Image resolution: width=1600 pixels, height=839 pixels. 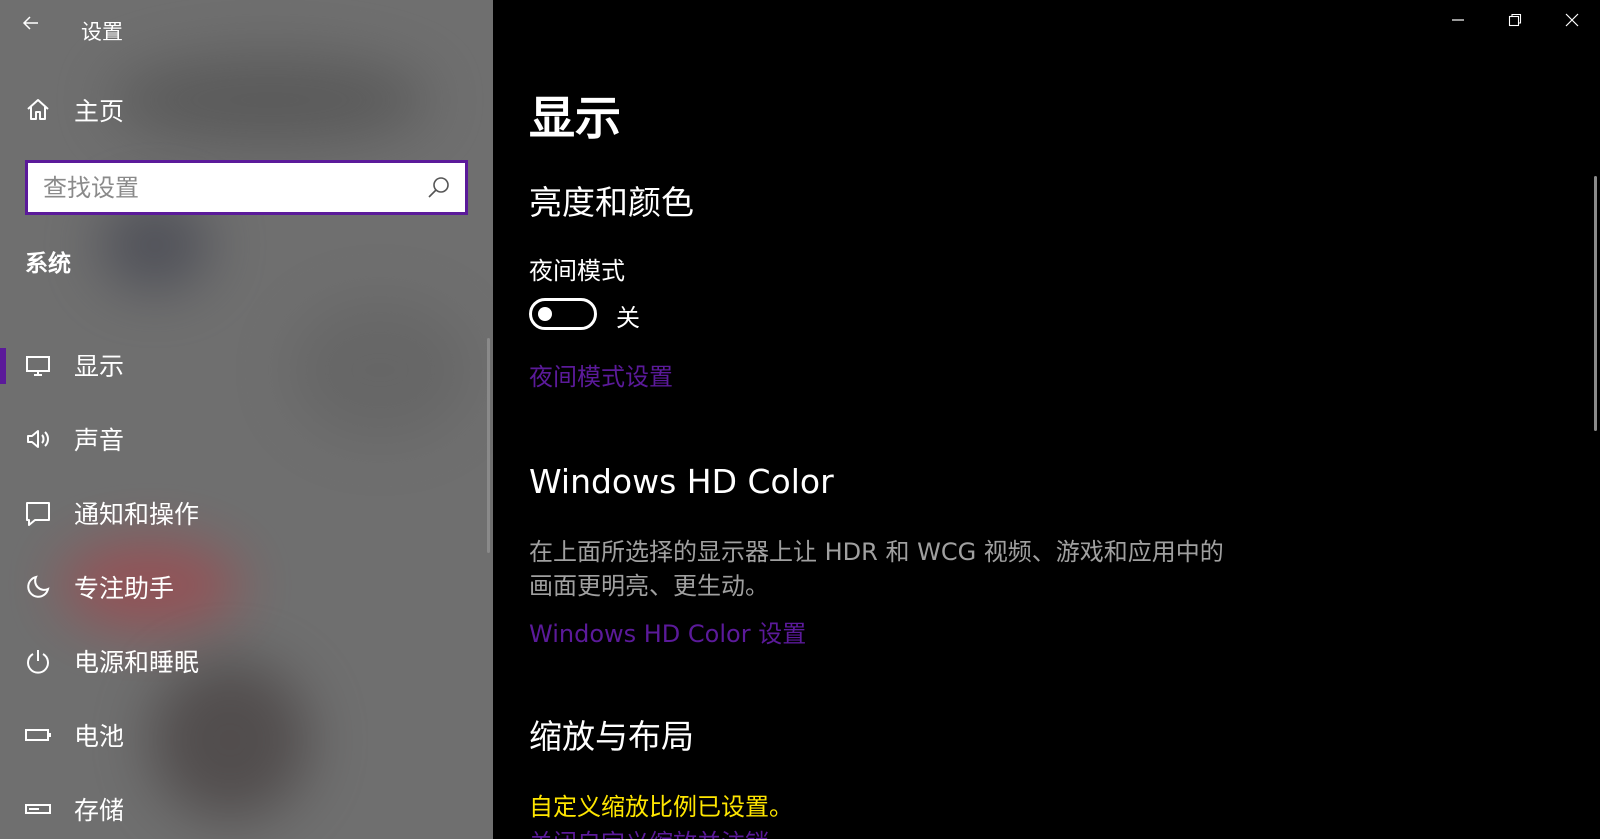 What do you see at coordinates (38, 809) in the screenshot?
I see `storage-icon` at bounding box center [38, 809].